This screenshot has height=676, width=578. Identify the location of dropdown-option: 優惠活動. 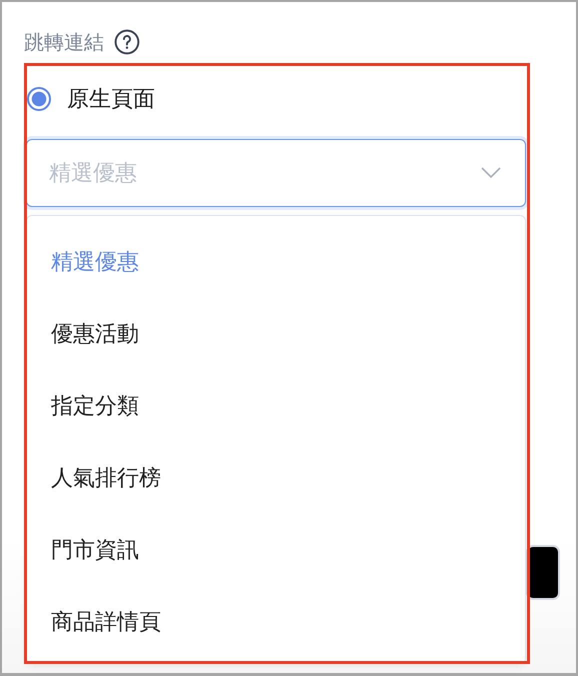
(276, 335).